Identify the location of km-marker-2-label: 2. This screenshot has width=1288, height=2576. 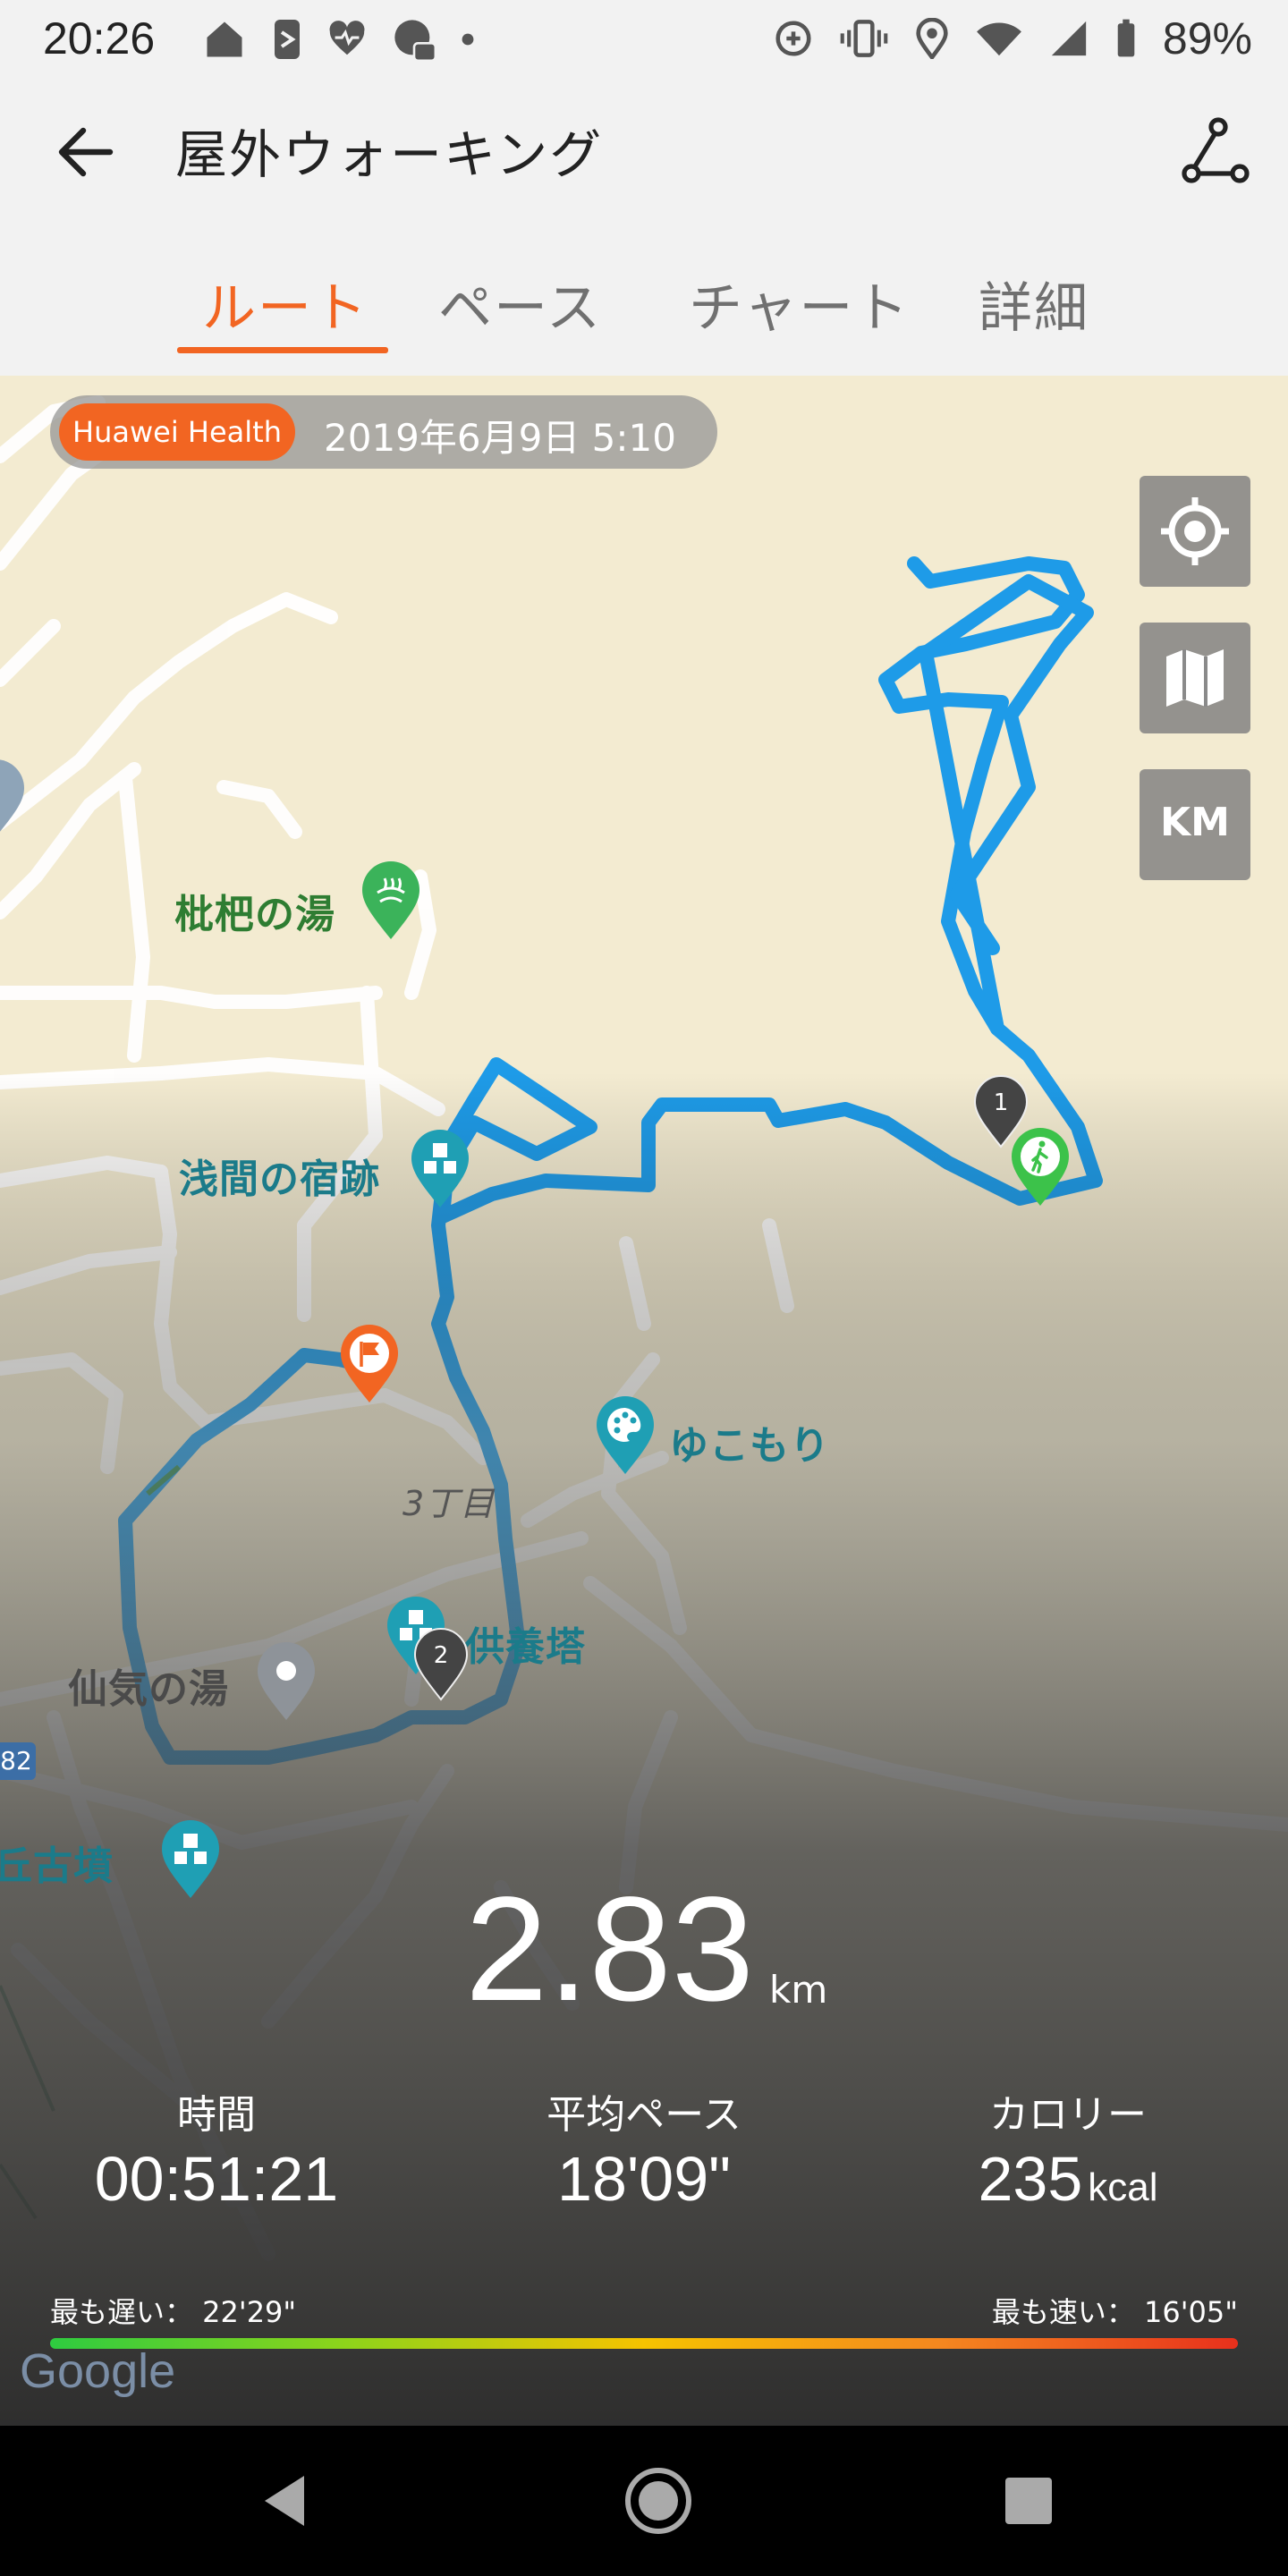
(441, 1655).